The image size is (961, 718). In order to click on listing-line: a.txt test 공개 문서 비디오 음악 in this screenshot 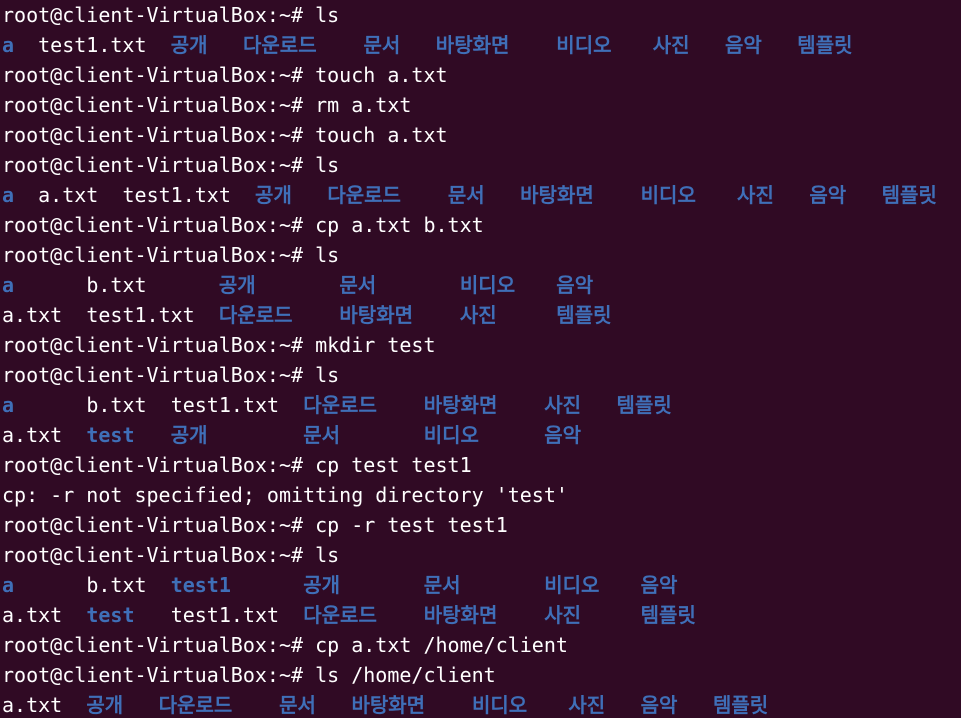, I will do `click(481, 435)`.